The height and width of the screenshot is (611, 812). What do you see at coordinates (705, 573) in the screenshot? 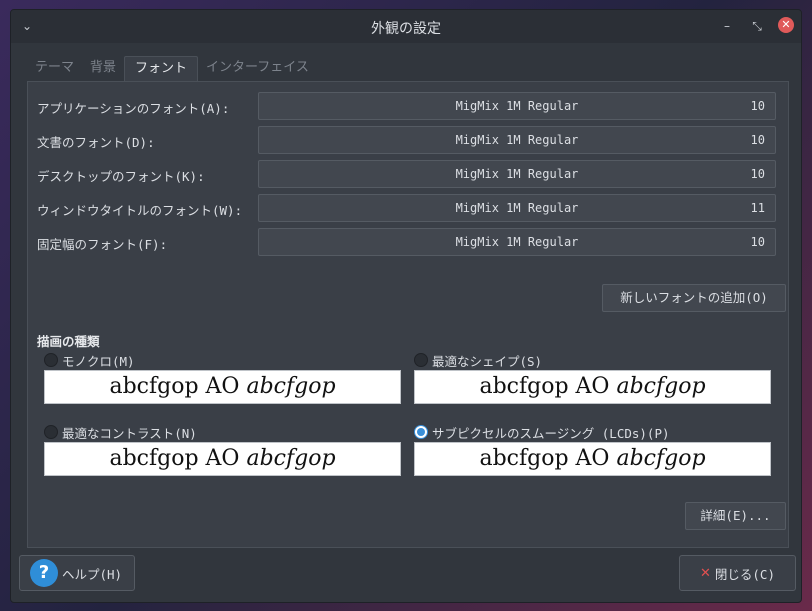
I see `close-x-icon: ✕` at bounding box center [705, 573].